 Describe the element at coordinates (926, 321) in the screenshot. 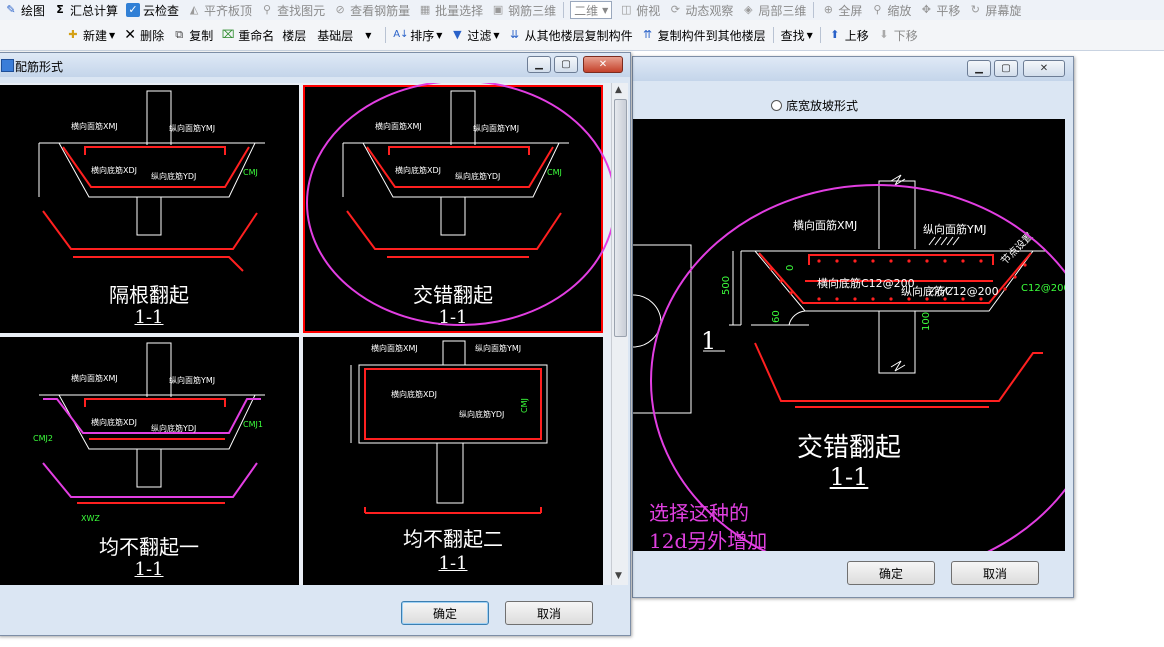

I see `cover-label: 100` at that location.